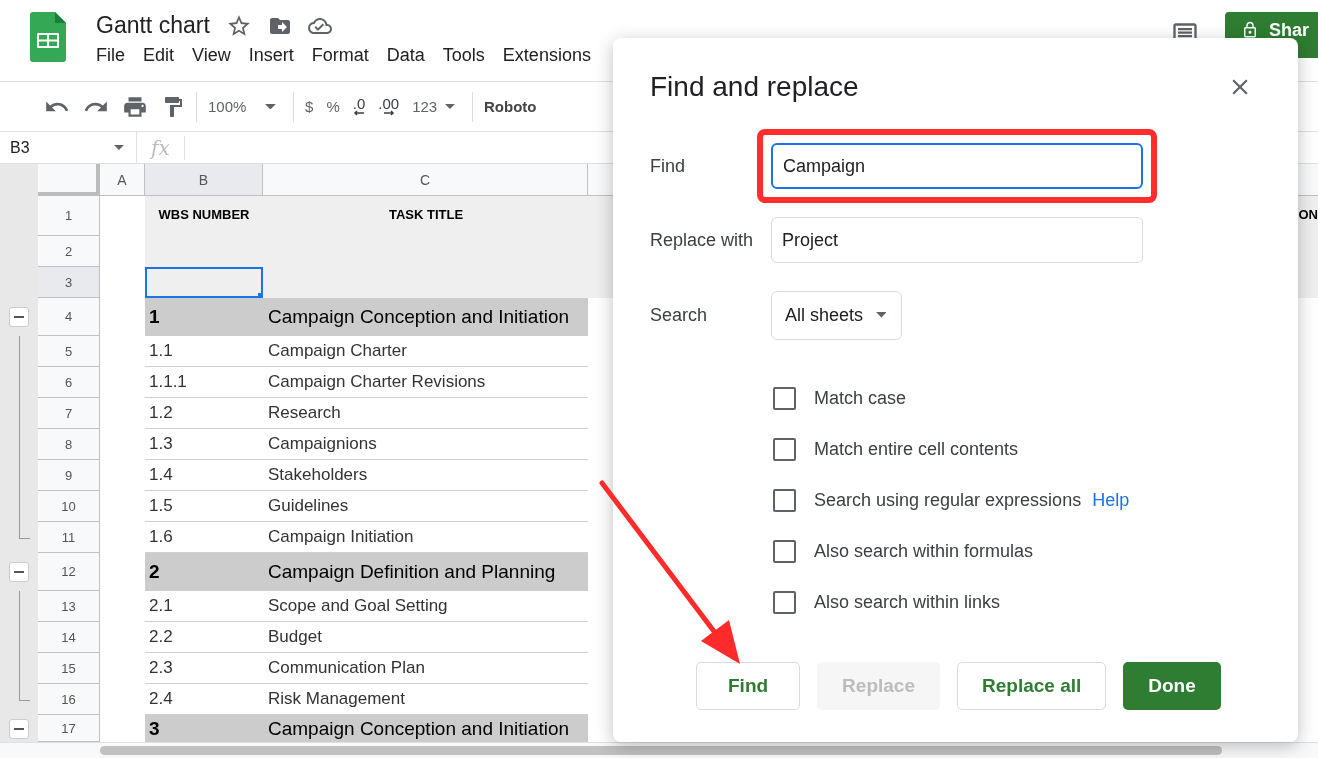 The image size is (1318, 758). Describe the element at coordinates (1111, 500) in the screenshot. I see `help-link: Help` at that location.